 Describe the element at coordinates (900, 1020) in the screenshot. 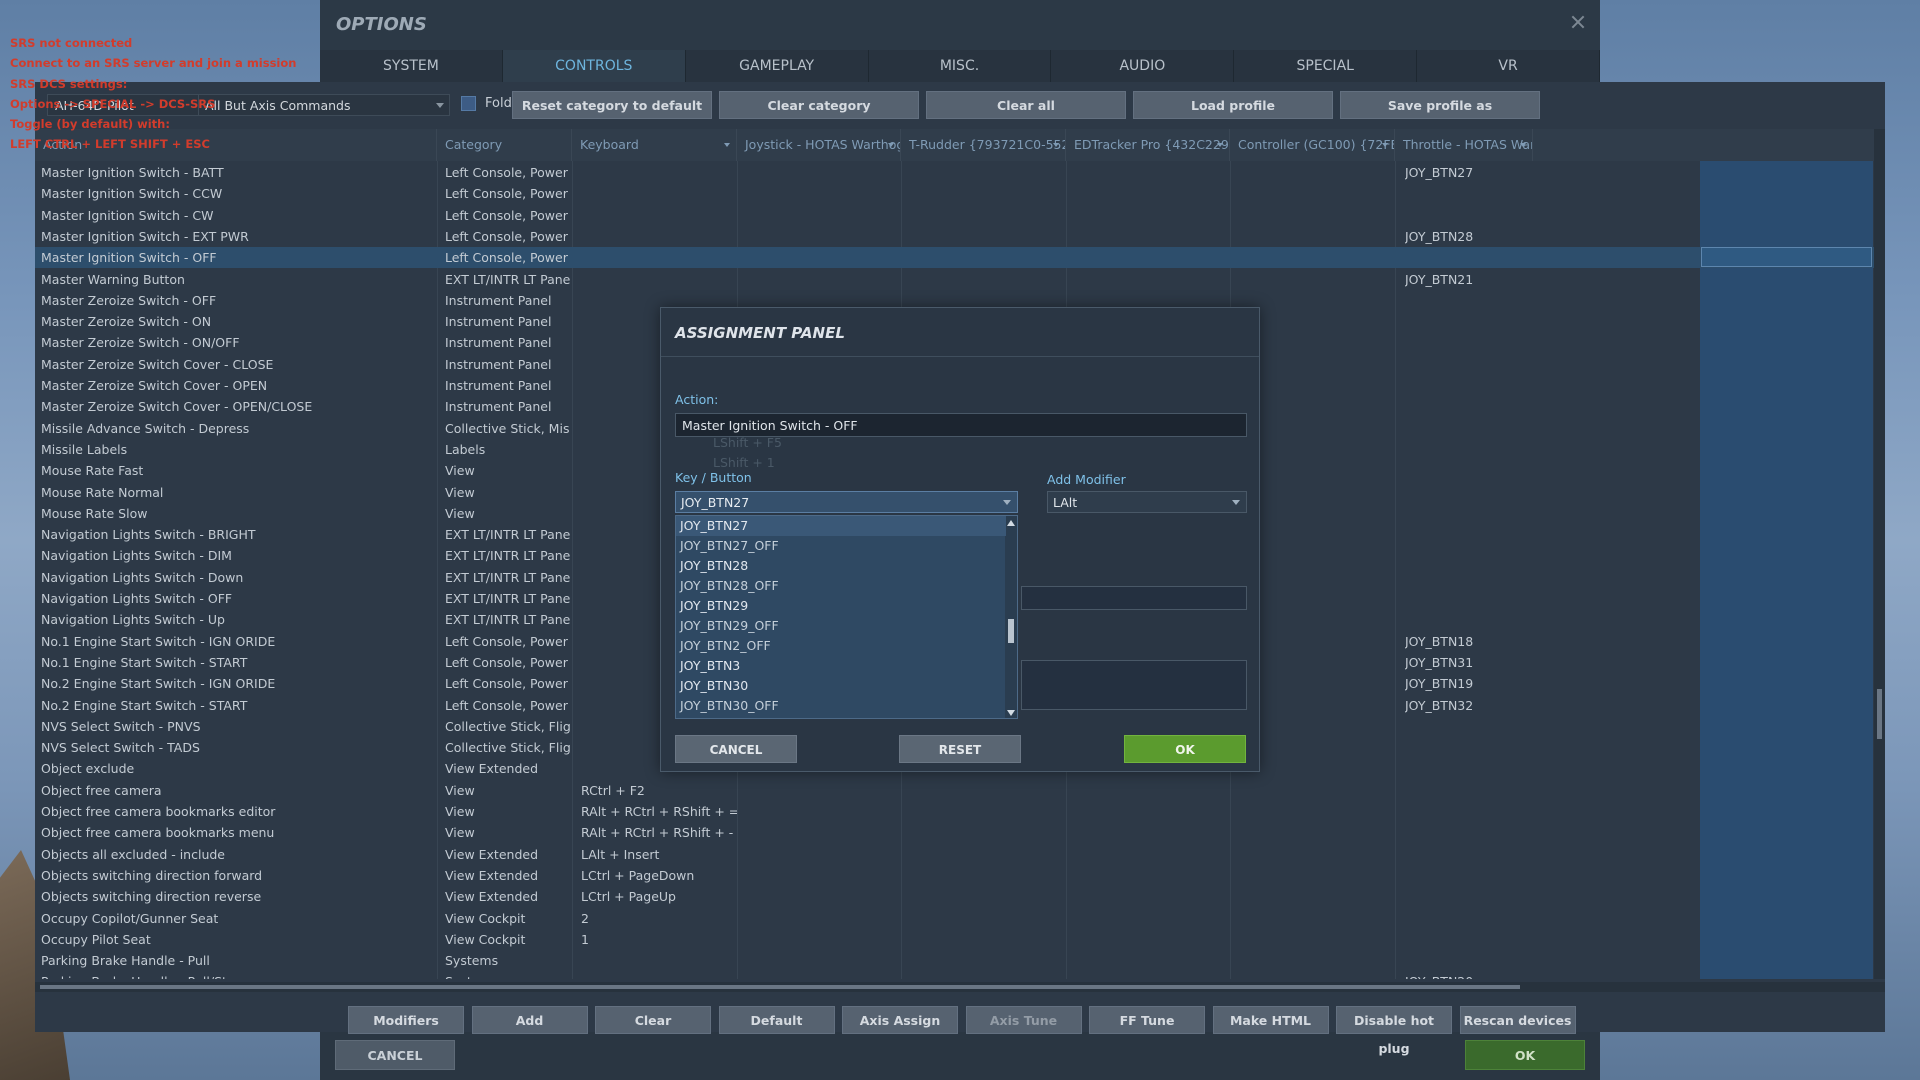

I see `axis-assign-button: Axis Assign` at that location.